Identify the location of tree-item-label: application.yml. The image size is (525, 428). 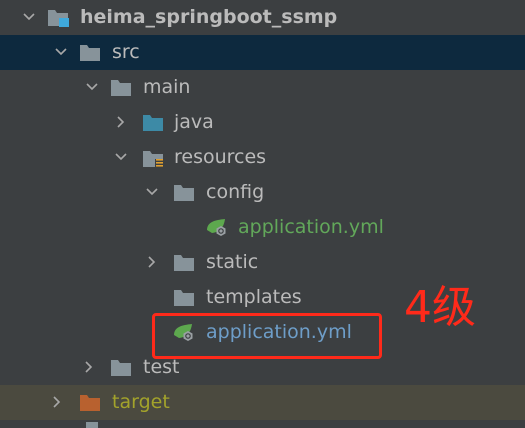
(311, 227).